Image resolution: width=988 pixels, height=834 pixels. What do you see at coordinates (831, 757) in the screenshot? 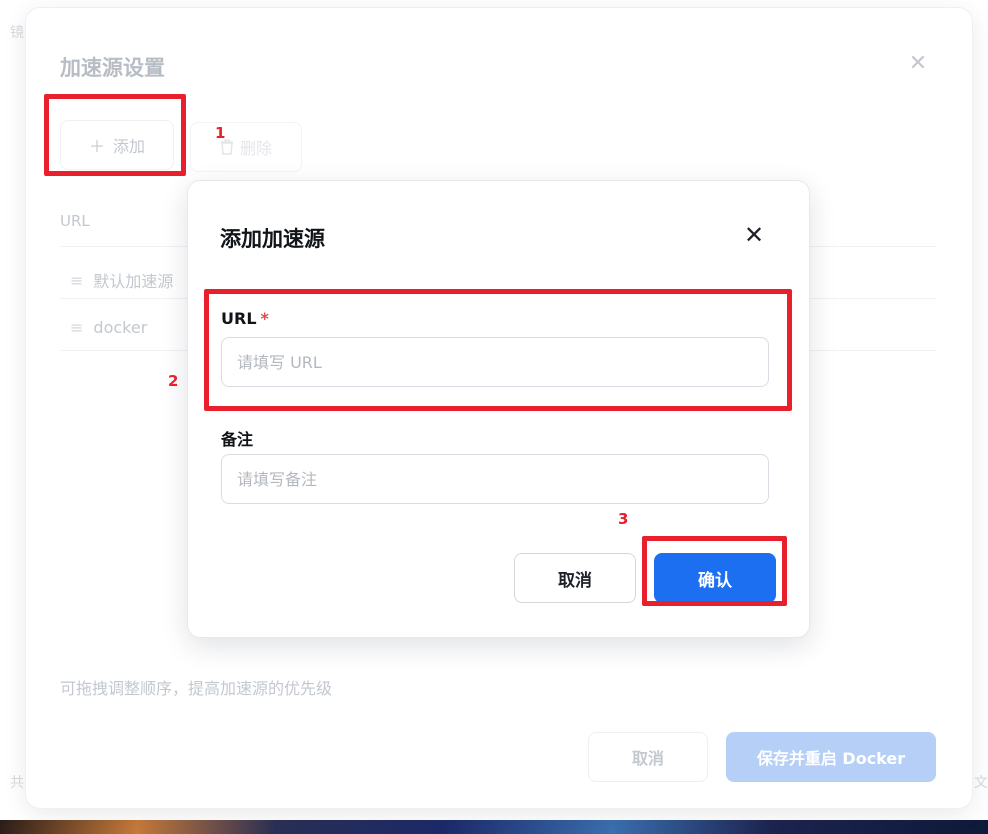
I see `save-and-restart-button: 保存并重启 Docker` at bounding box center [831, 757].